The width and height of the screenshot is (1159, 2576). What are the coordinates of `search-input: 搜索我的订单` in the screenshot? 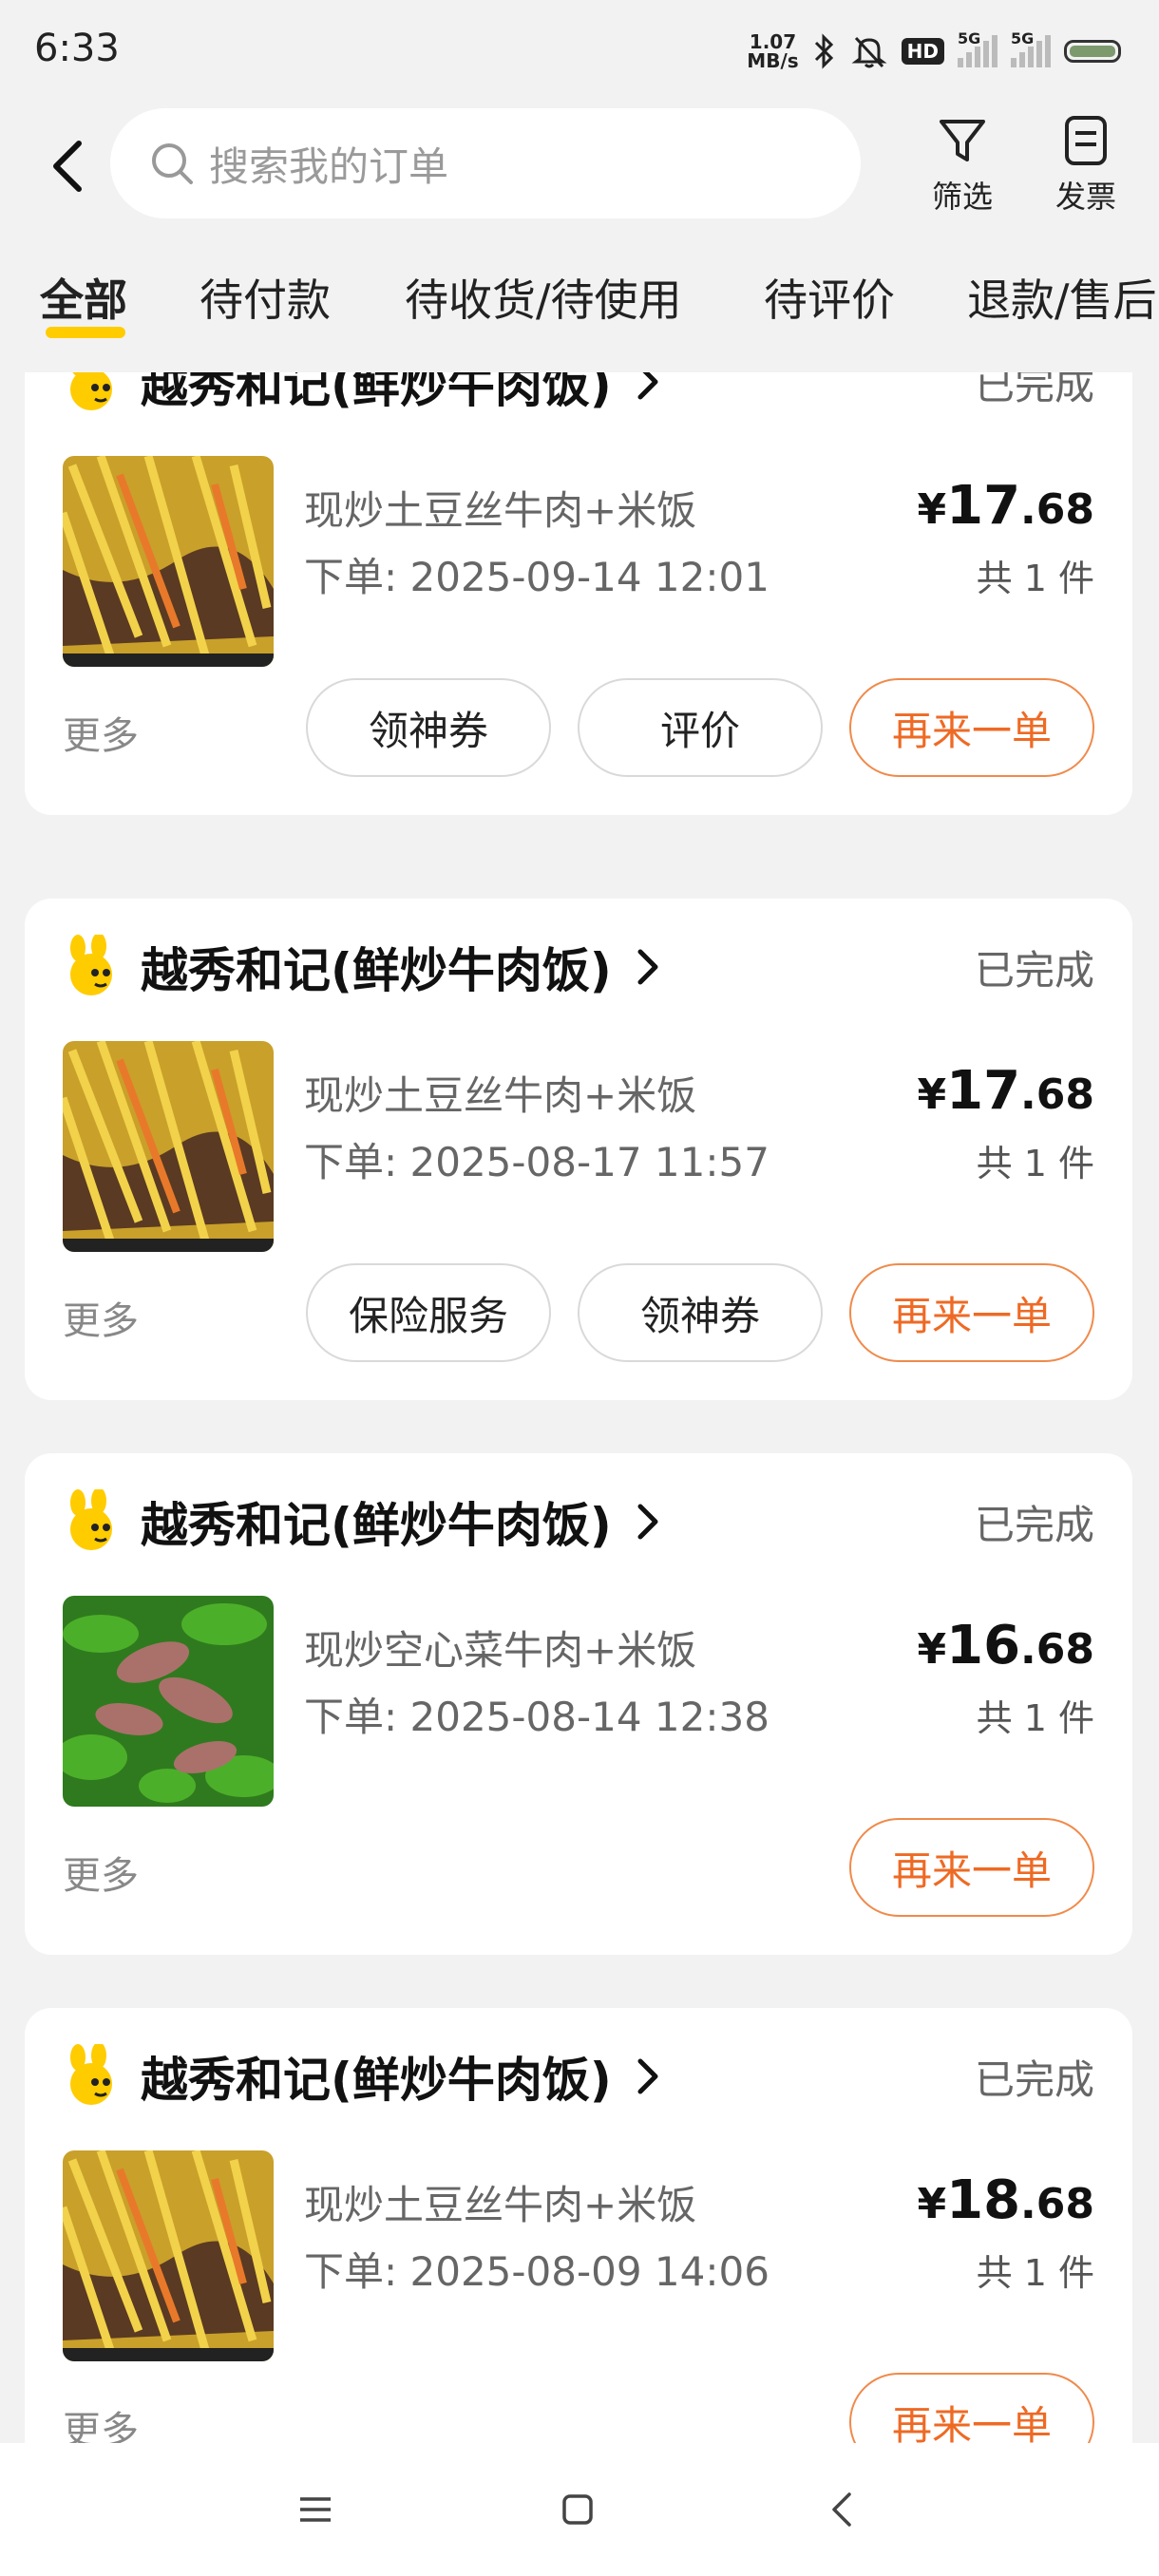 It's located at (485, 163).